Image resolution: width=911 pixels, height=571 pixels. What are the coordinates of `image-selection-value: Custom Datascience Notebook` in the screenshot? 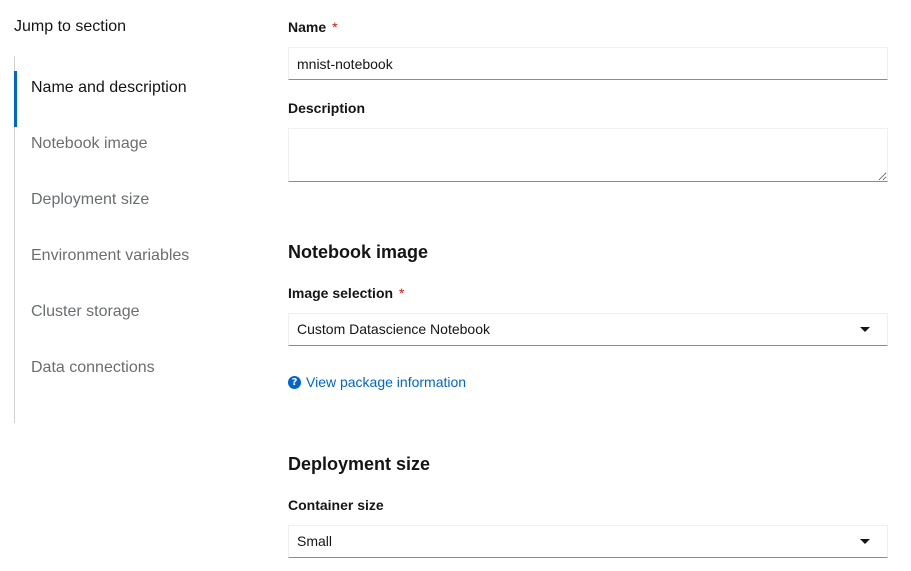 It's located at (393, 329).